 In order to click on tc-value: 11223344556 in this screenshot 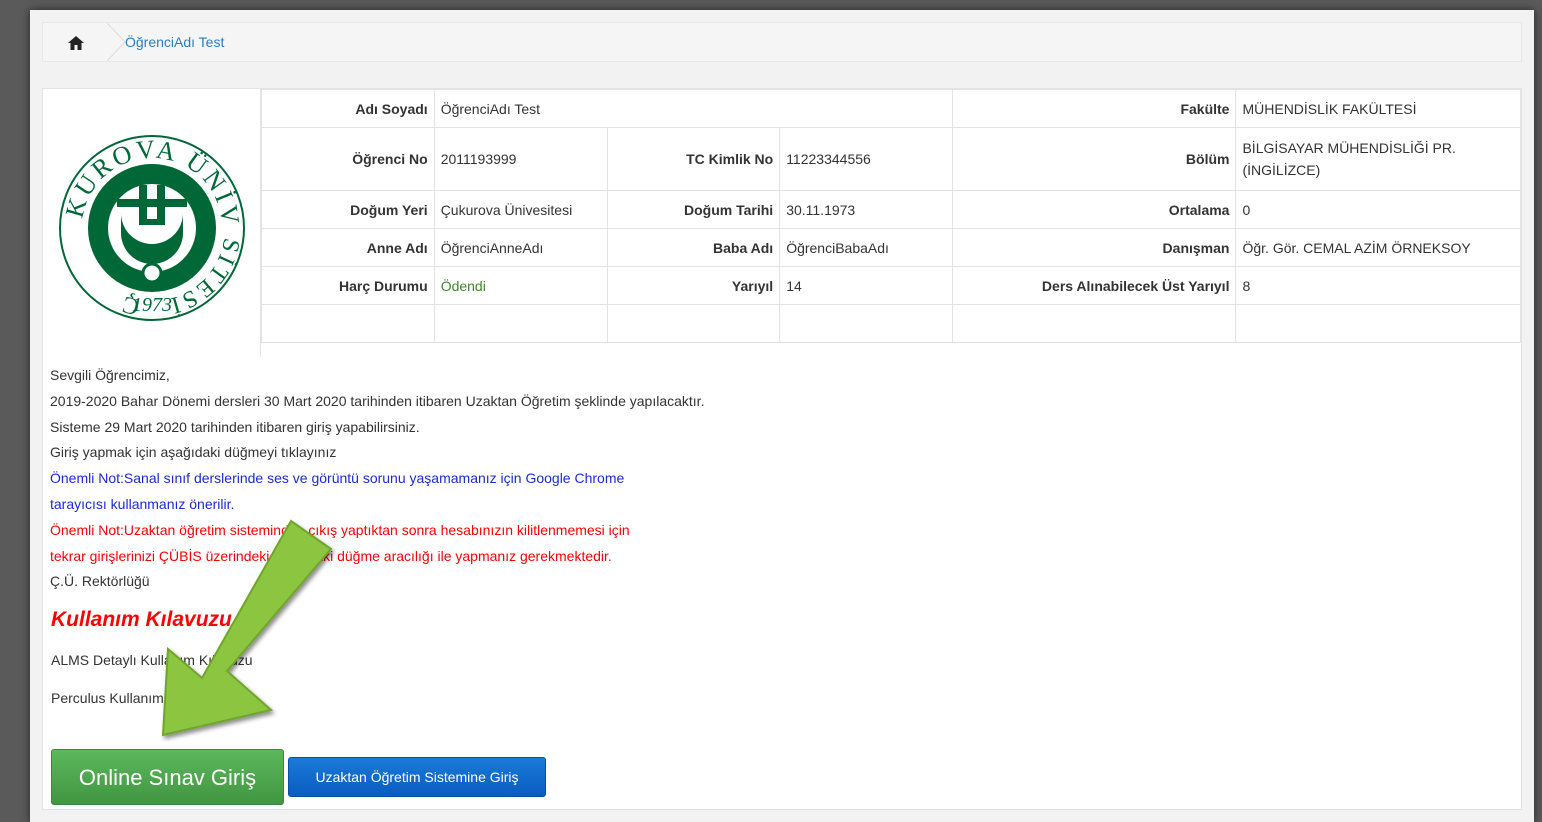, I will do `click(866, 159)`.